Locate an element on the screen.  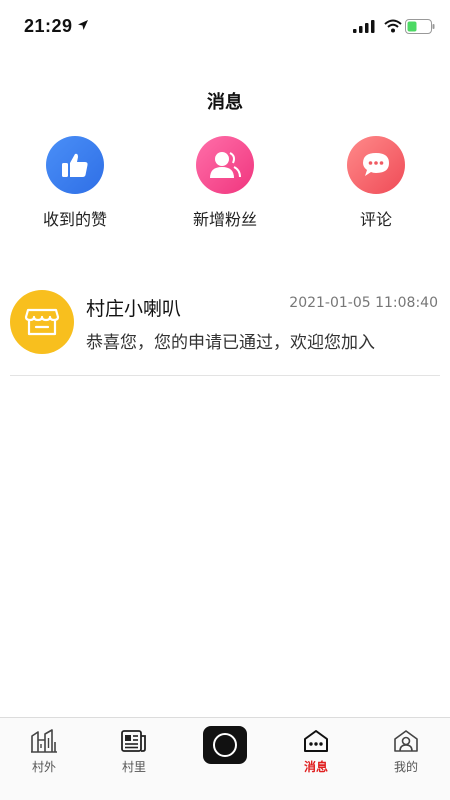
tab-label-messages: 消息 is located at coordinates (315, 767).